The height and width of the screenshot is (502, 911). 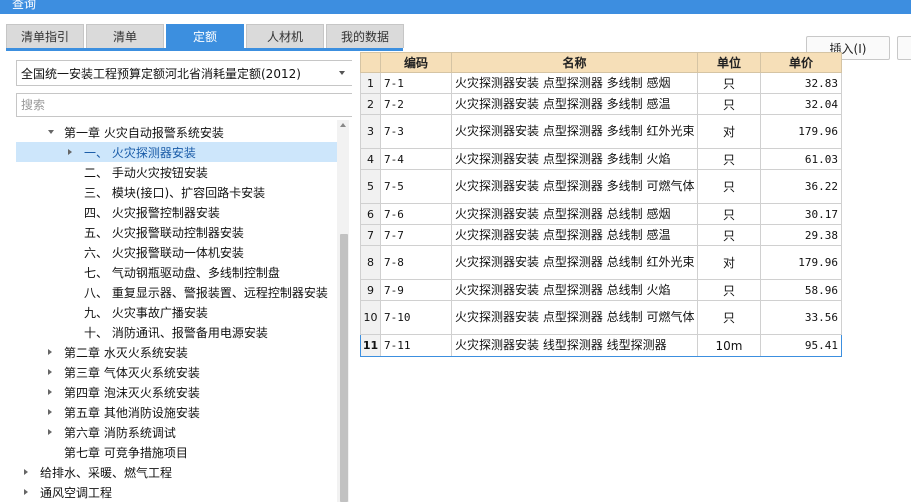 I want to click on price-cell: 58.96, so click(x=801, y=290).